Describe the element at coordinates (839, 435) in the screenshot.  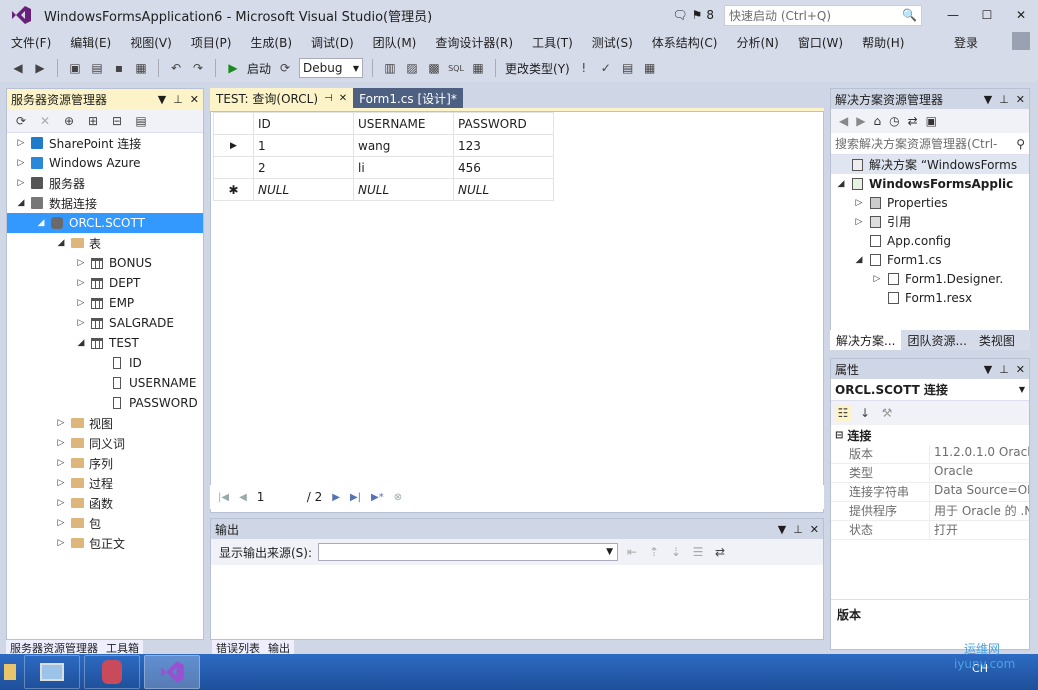
I see `collapse-icon: ⊟` at that location.